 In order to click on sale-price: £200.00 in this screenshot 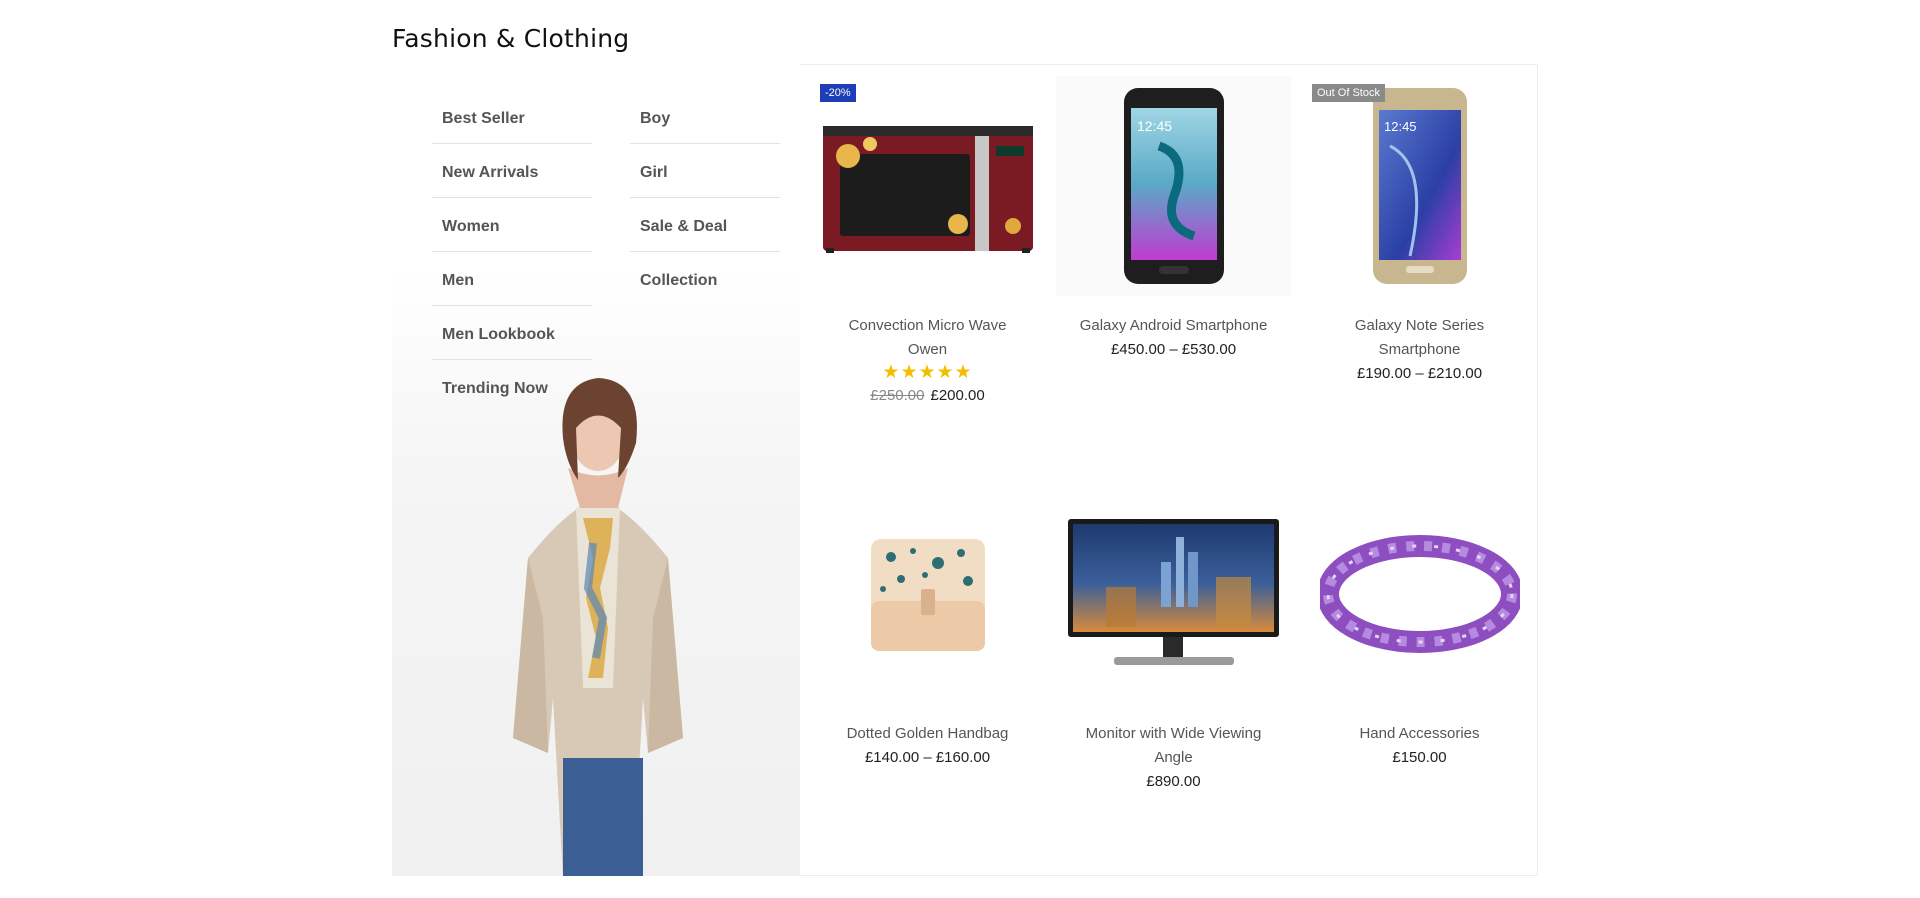, I will do `click(957, 395)`.